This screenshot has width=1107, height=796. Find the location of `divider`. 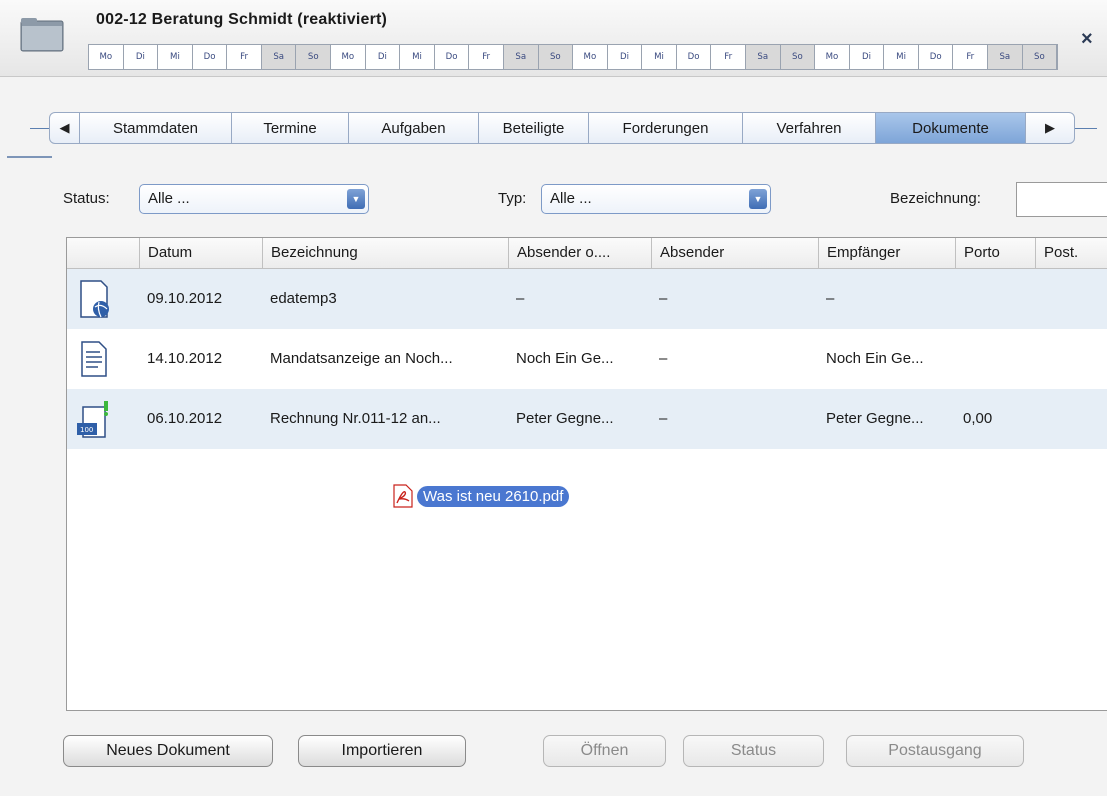

divider is located at coordinates (29, 157).